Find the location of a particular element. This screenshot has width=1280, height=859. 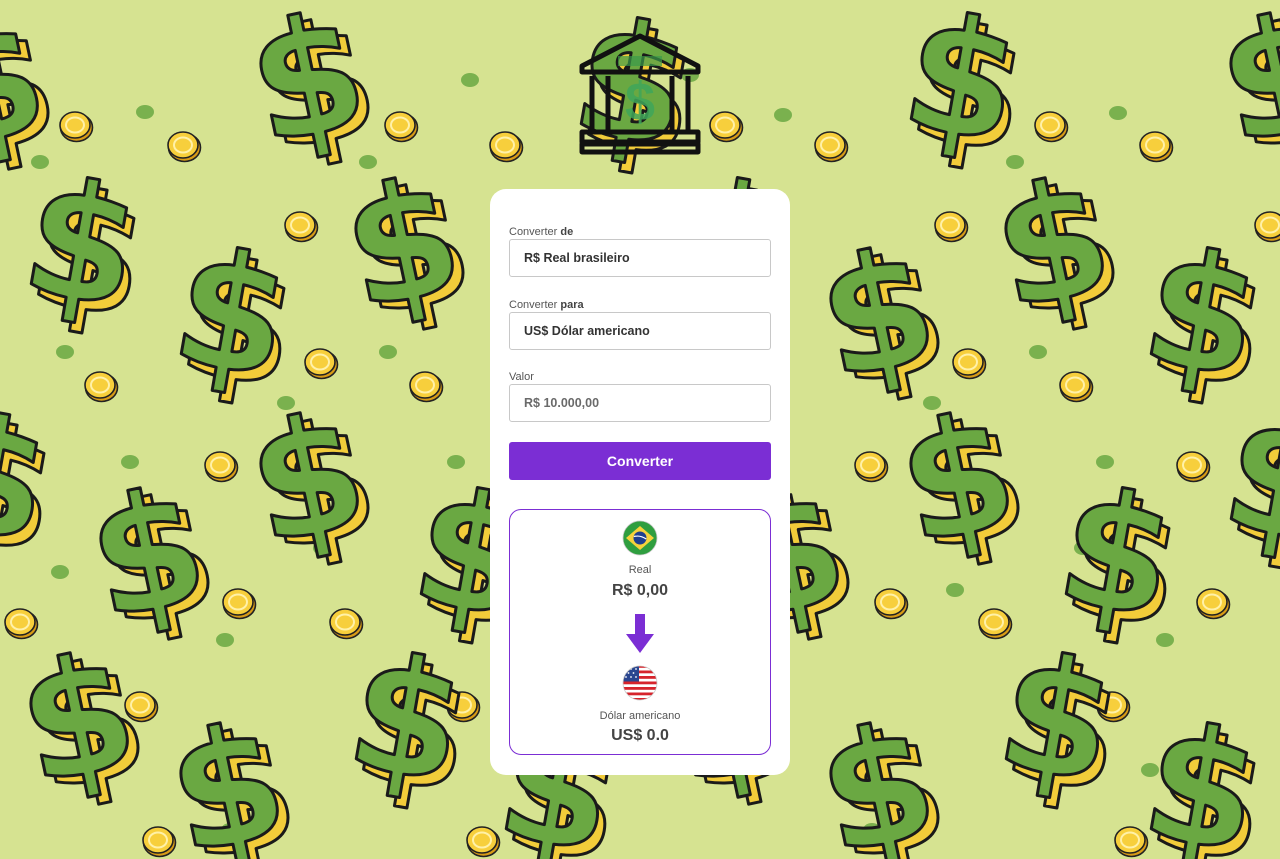

to-currency-name: Dólar americano is located at coordinates (640, 716).